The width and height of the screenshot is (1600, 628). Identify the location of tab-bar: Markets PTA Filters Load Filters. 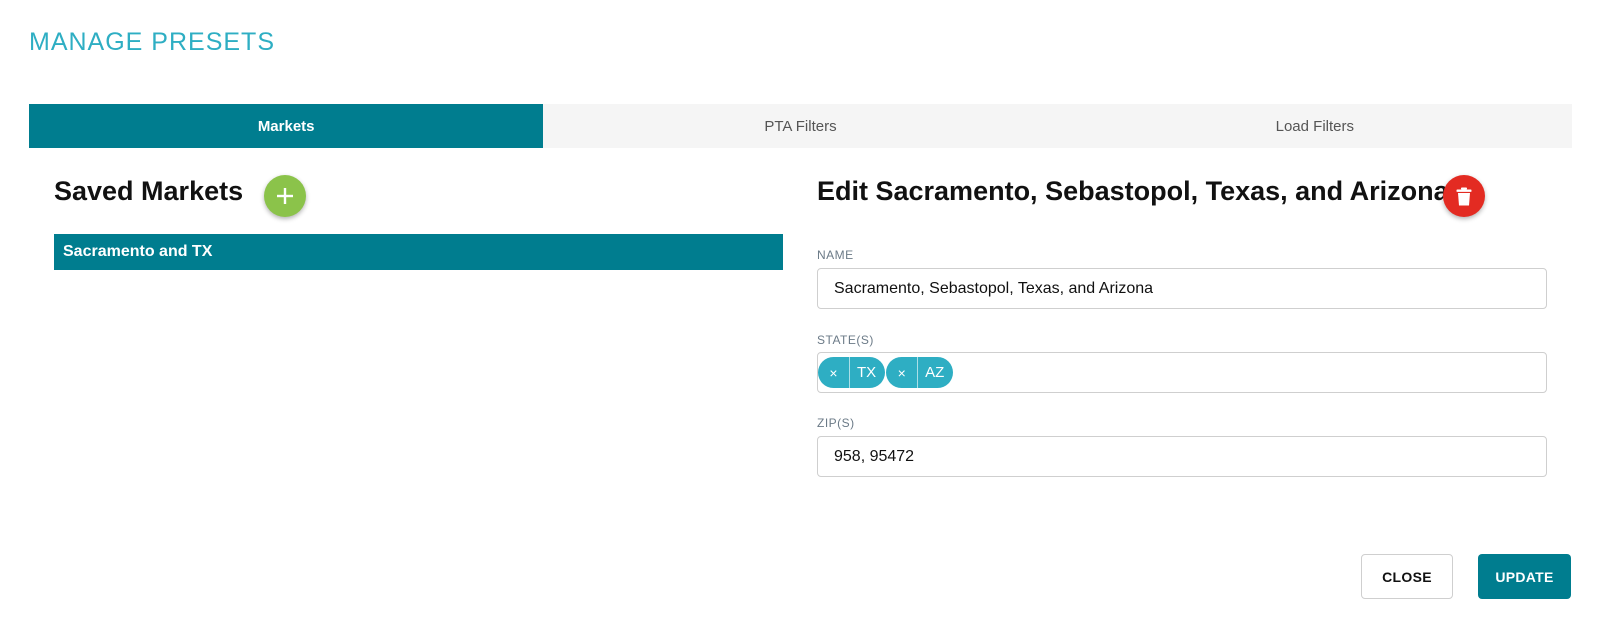
(800, 126).